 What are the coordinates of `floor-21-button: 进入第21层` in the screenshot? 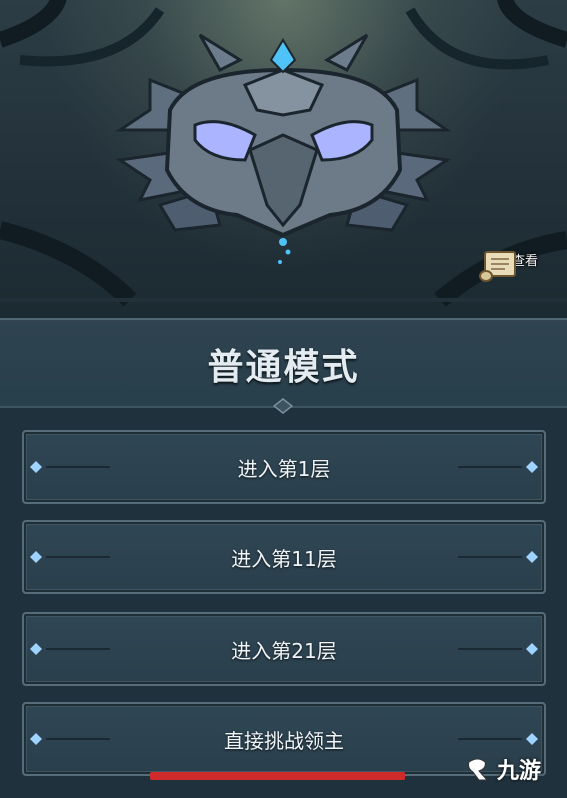 It's located at (284, 649).